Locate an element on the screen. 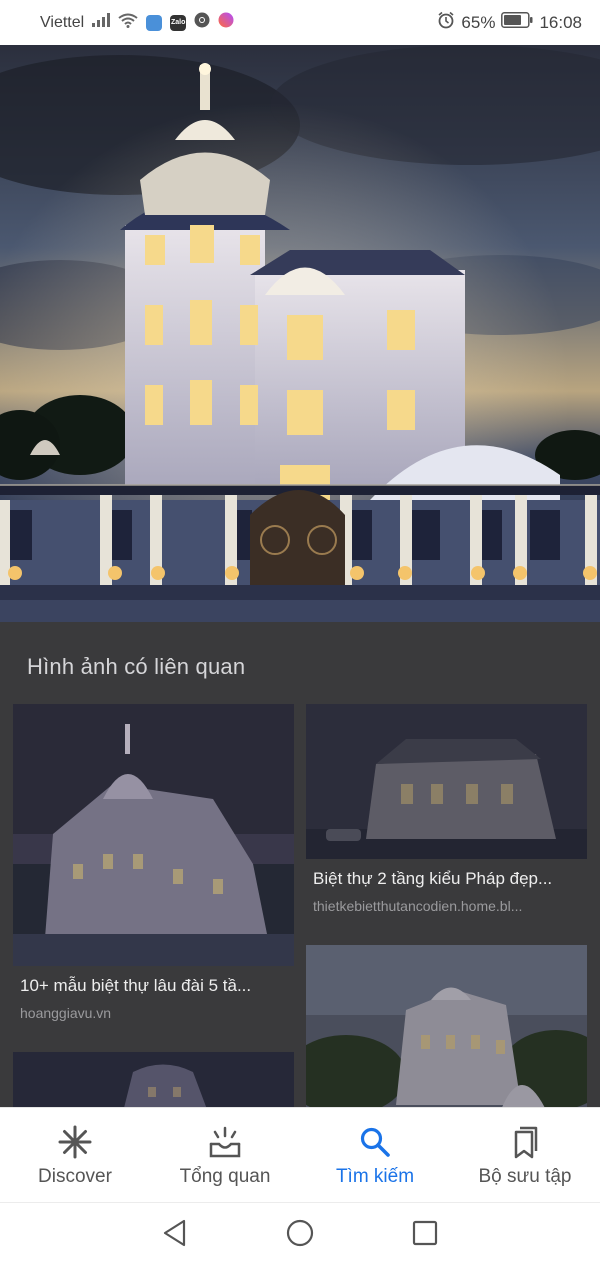 The width and height of the screenshot is (600, 1267). nav-collections: Bộ sưu tập is located at coordinates (525, 1155).